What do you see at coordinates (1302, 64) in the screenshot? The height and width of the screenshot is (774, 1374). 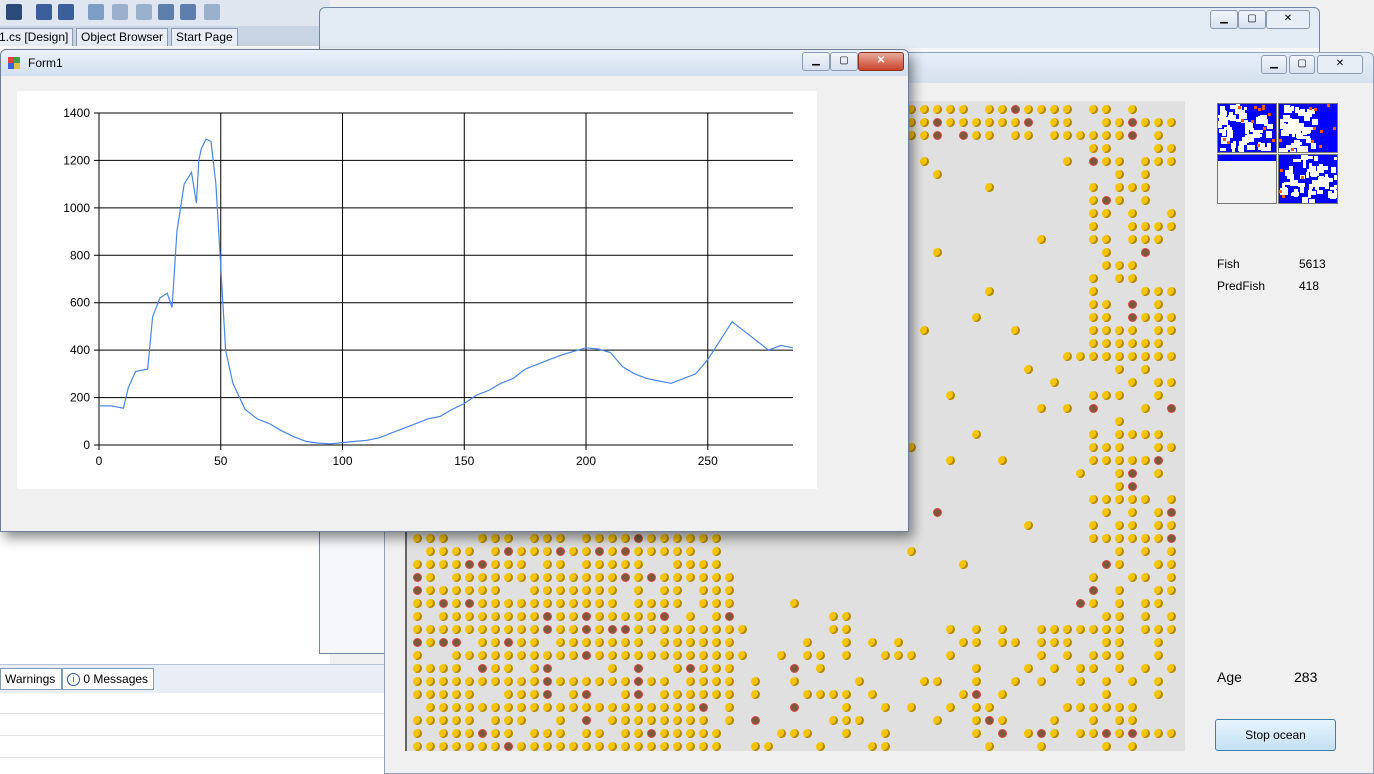 I see `ocean-maximize-button: ▢` at bounding box center [1302, 64].